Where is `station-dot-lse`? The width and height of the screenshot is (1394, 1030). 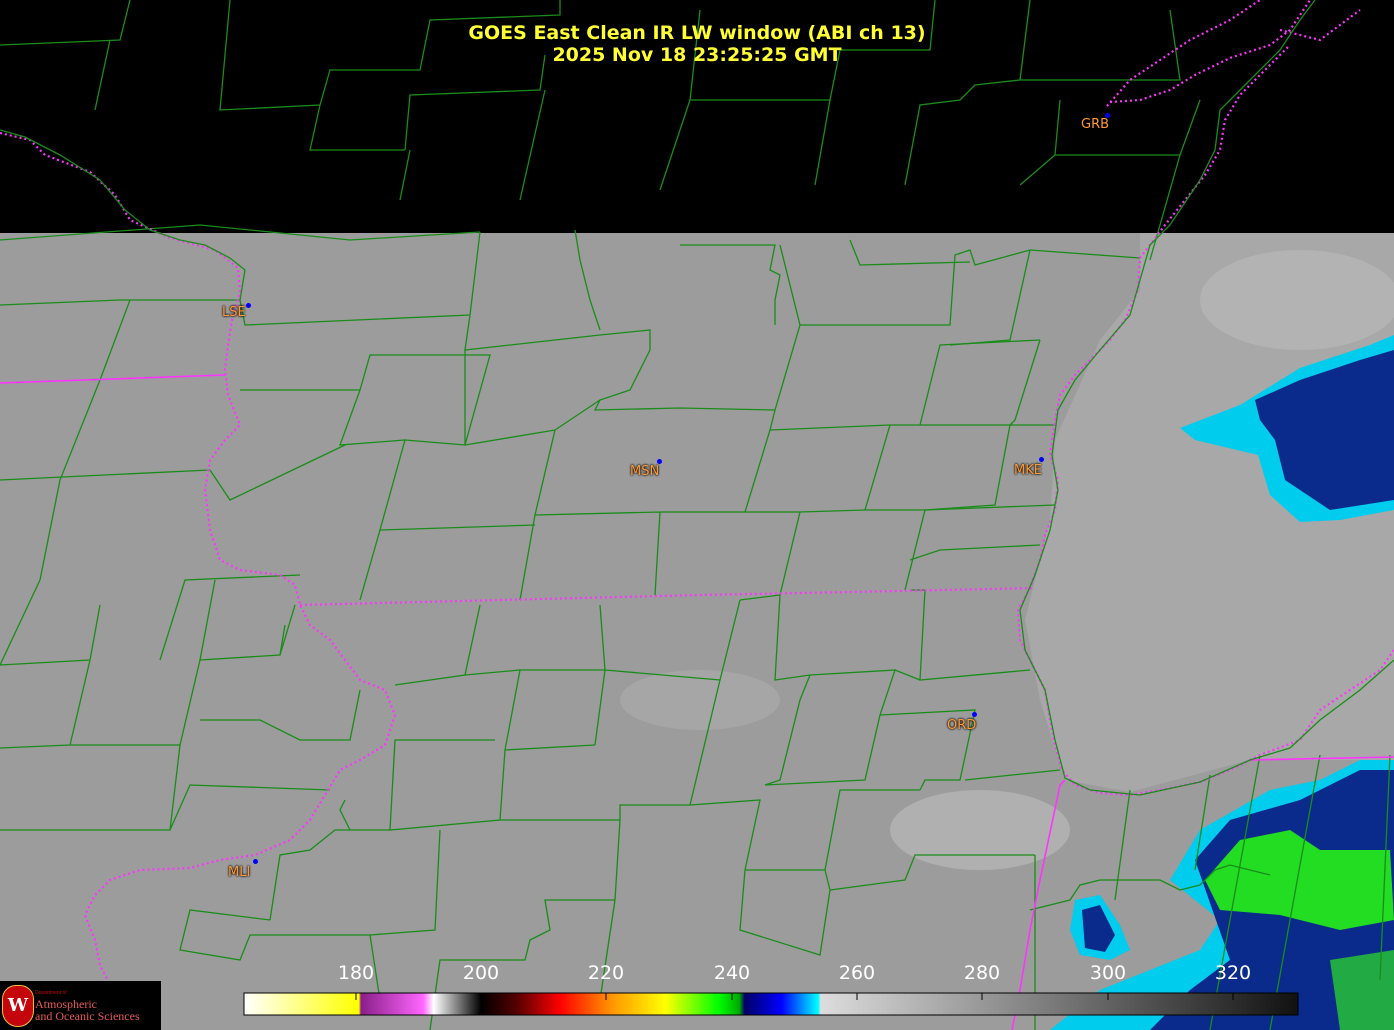
station-dot-lse is located at coordinates (248, 305).